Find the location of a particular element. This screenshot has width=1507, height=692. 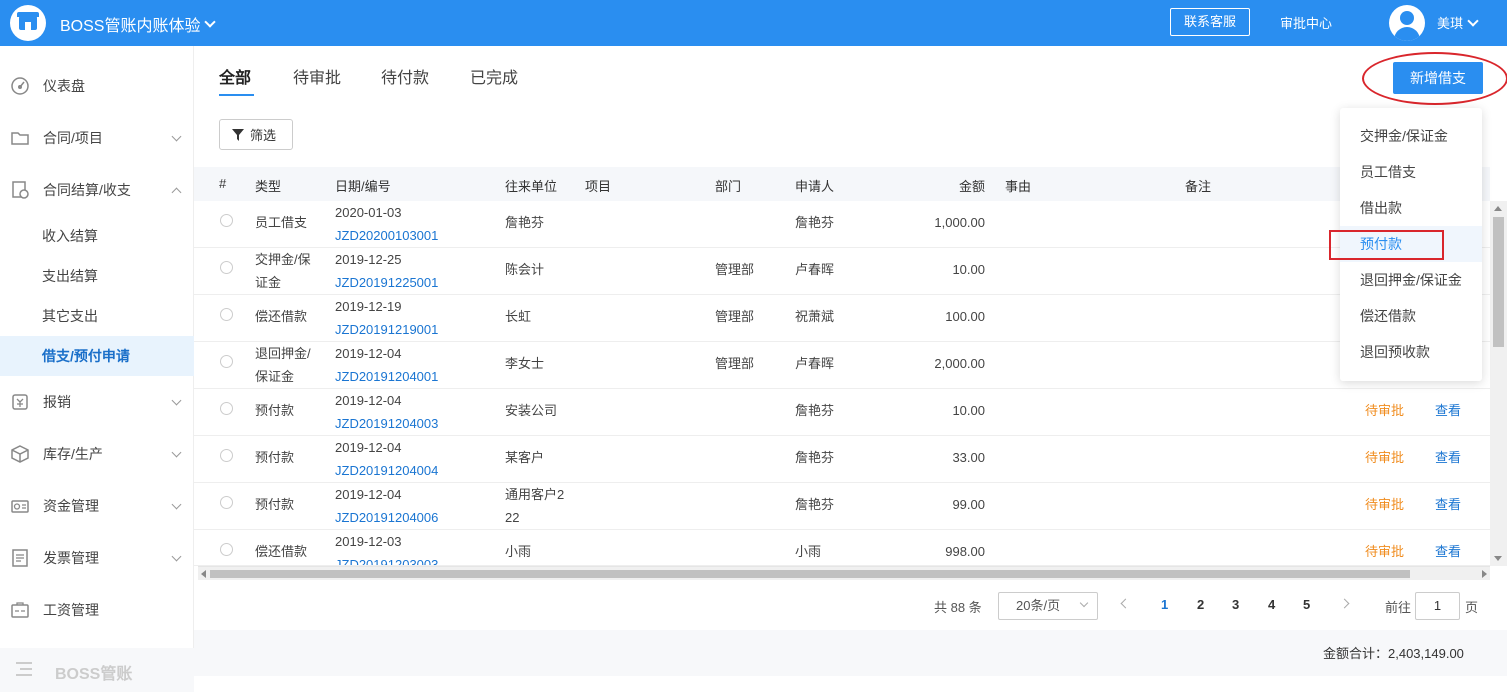

goto-suffix: 页 is located at coordinates (1472, 607).